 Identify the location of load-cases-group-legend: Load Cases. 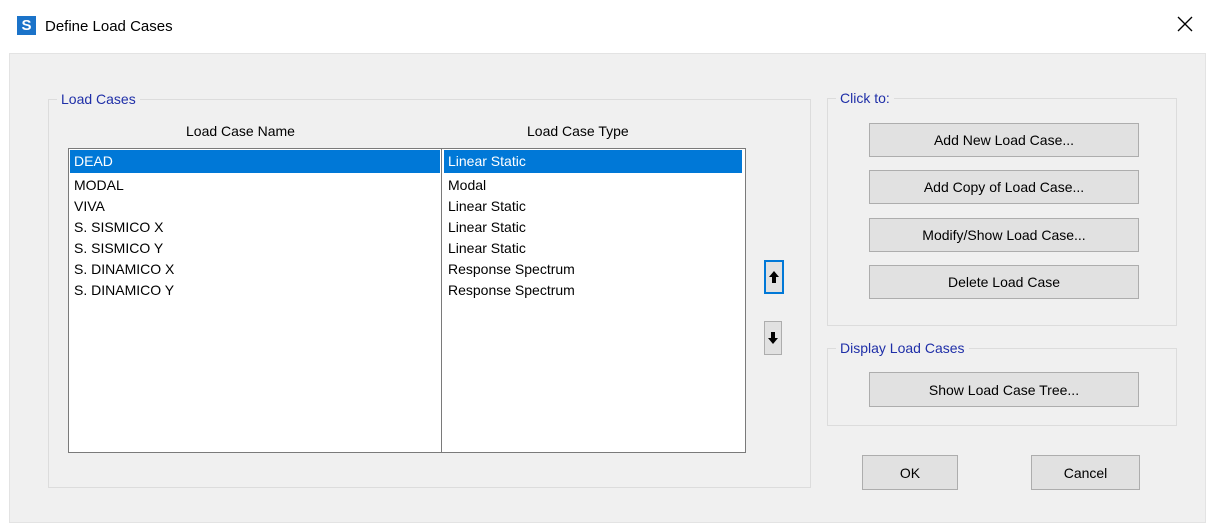
(98, 99).